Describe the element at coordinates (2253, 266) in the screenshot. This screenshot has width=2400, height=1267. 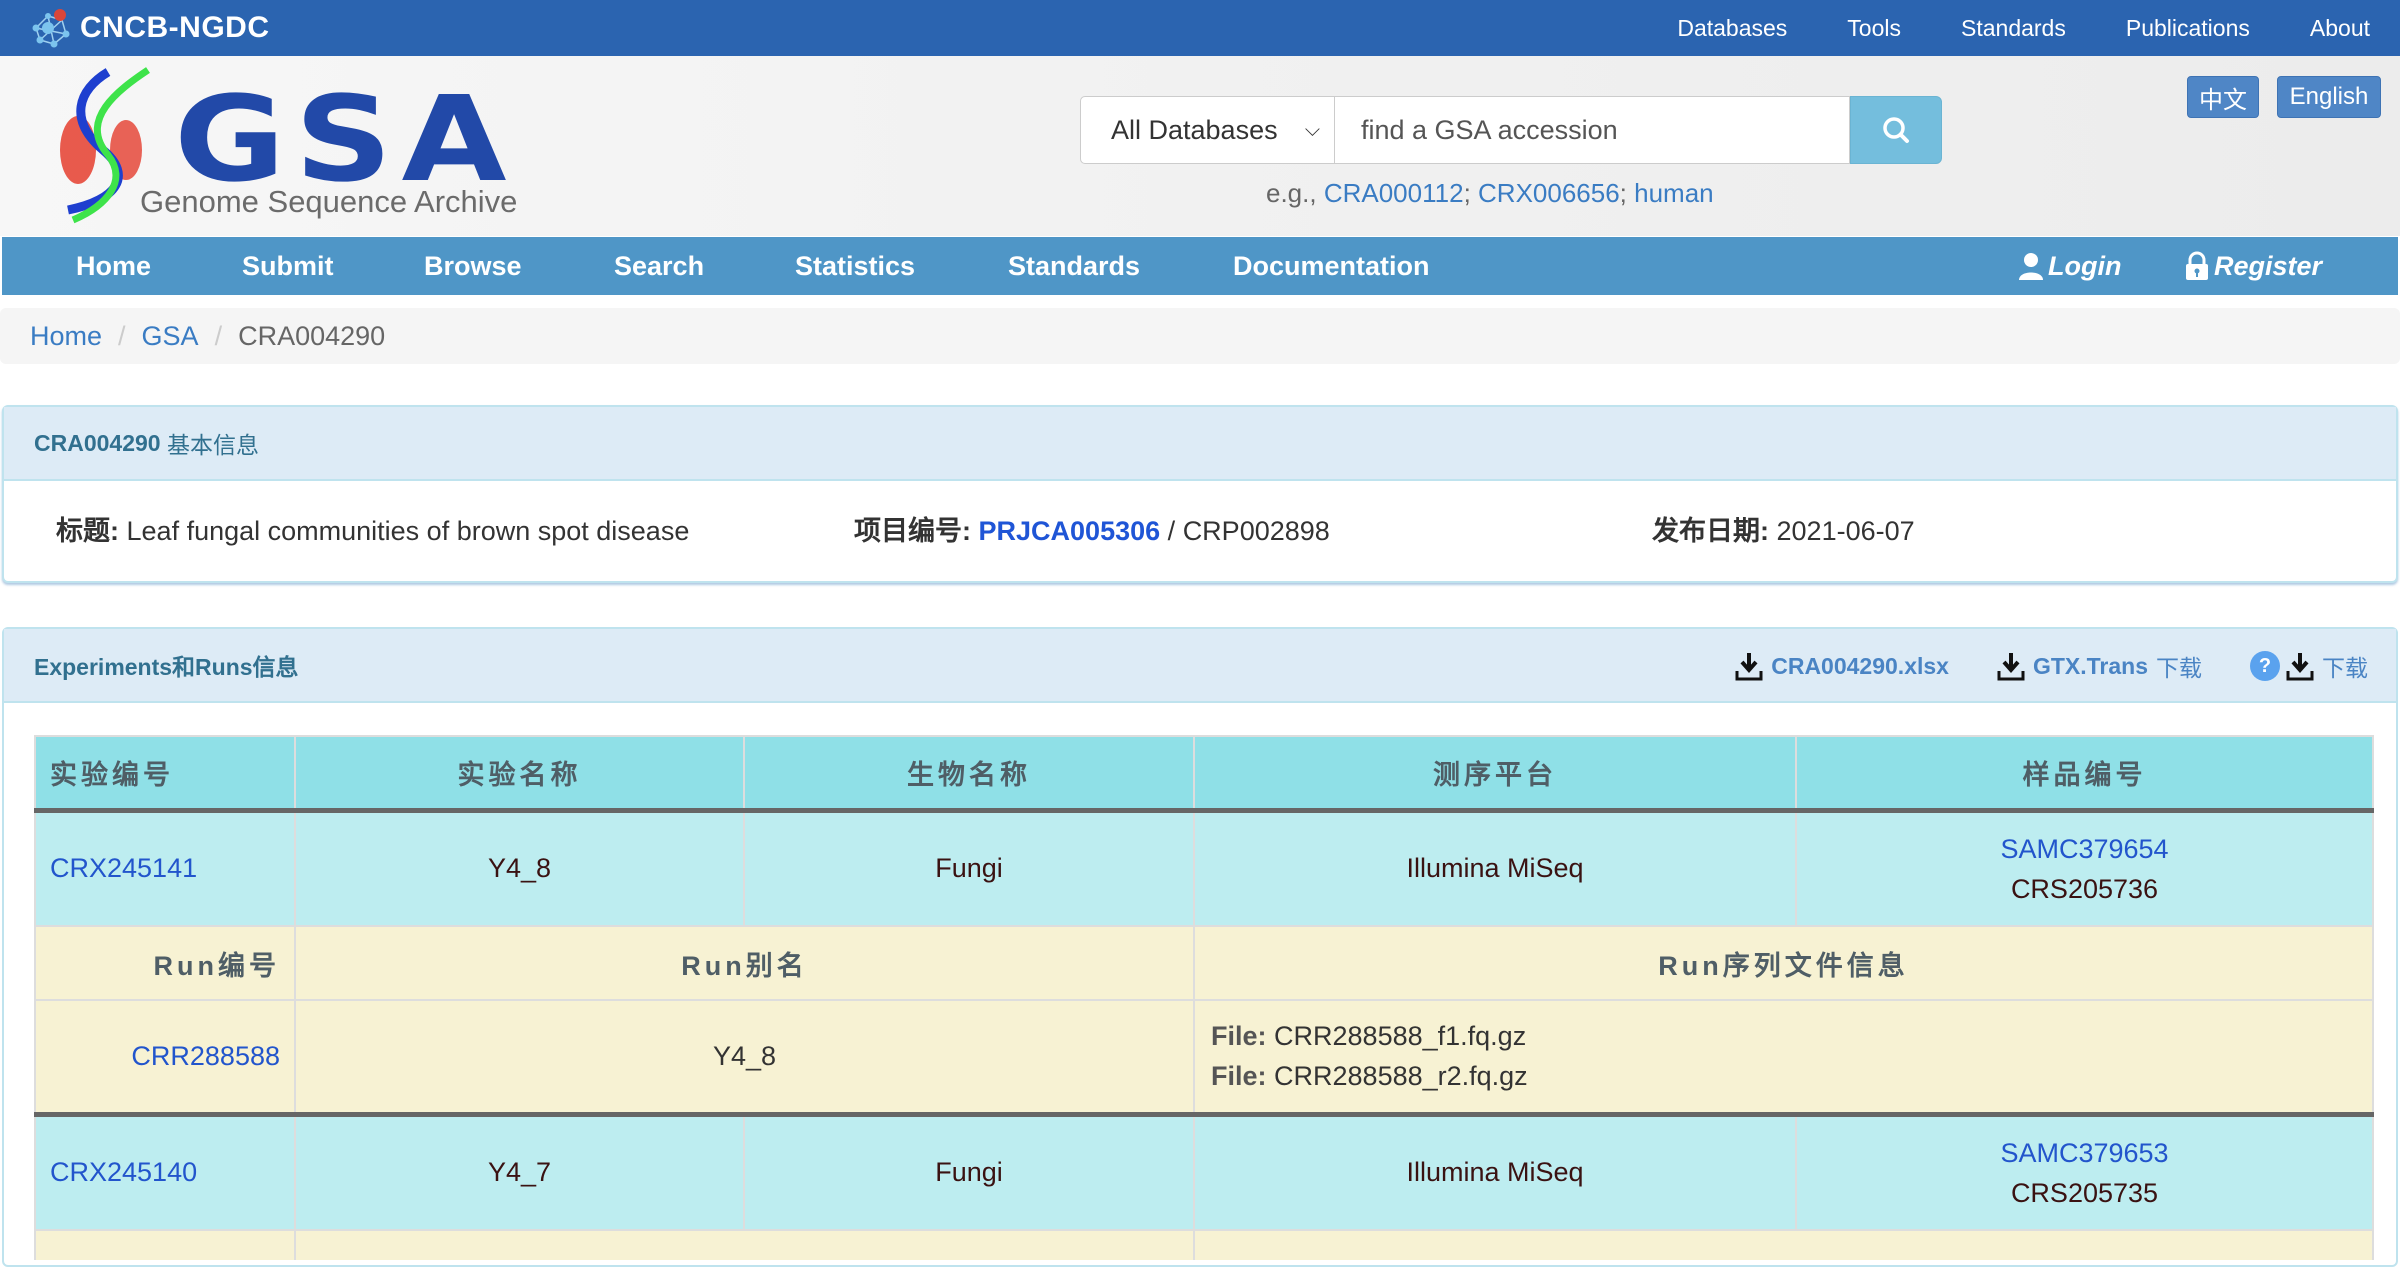
I see `register-link: Register` at that location.